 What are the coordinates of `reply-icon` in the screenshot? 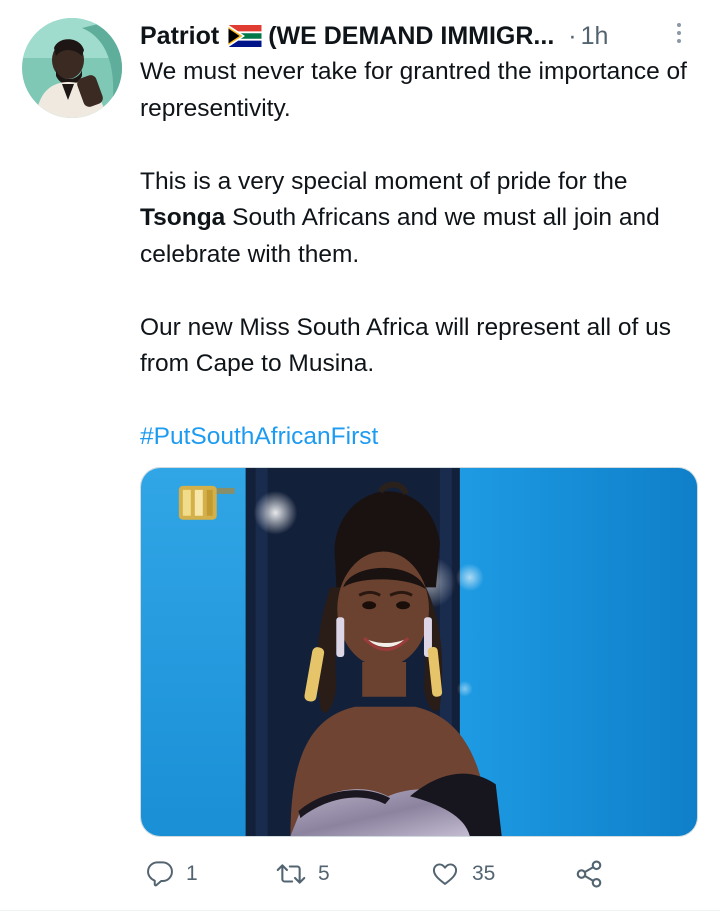 It's located at (160, 874).